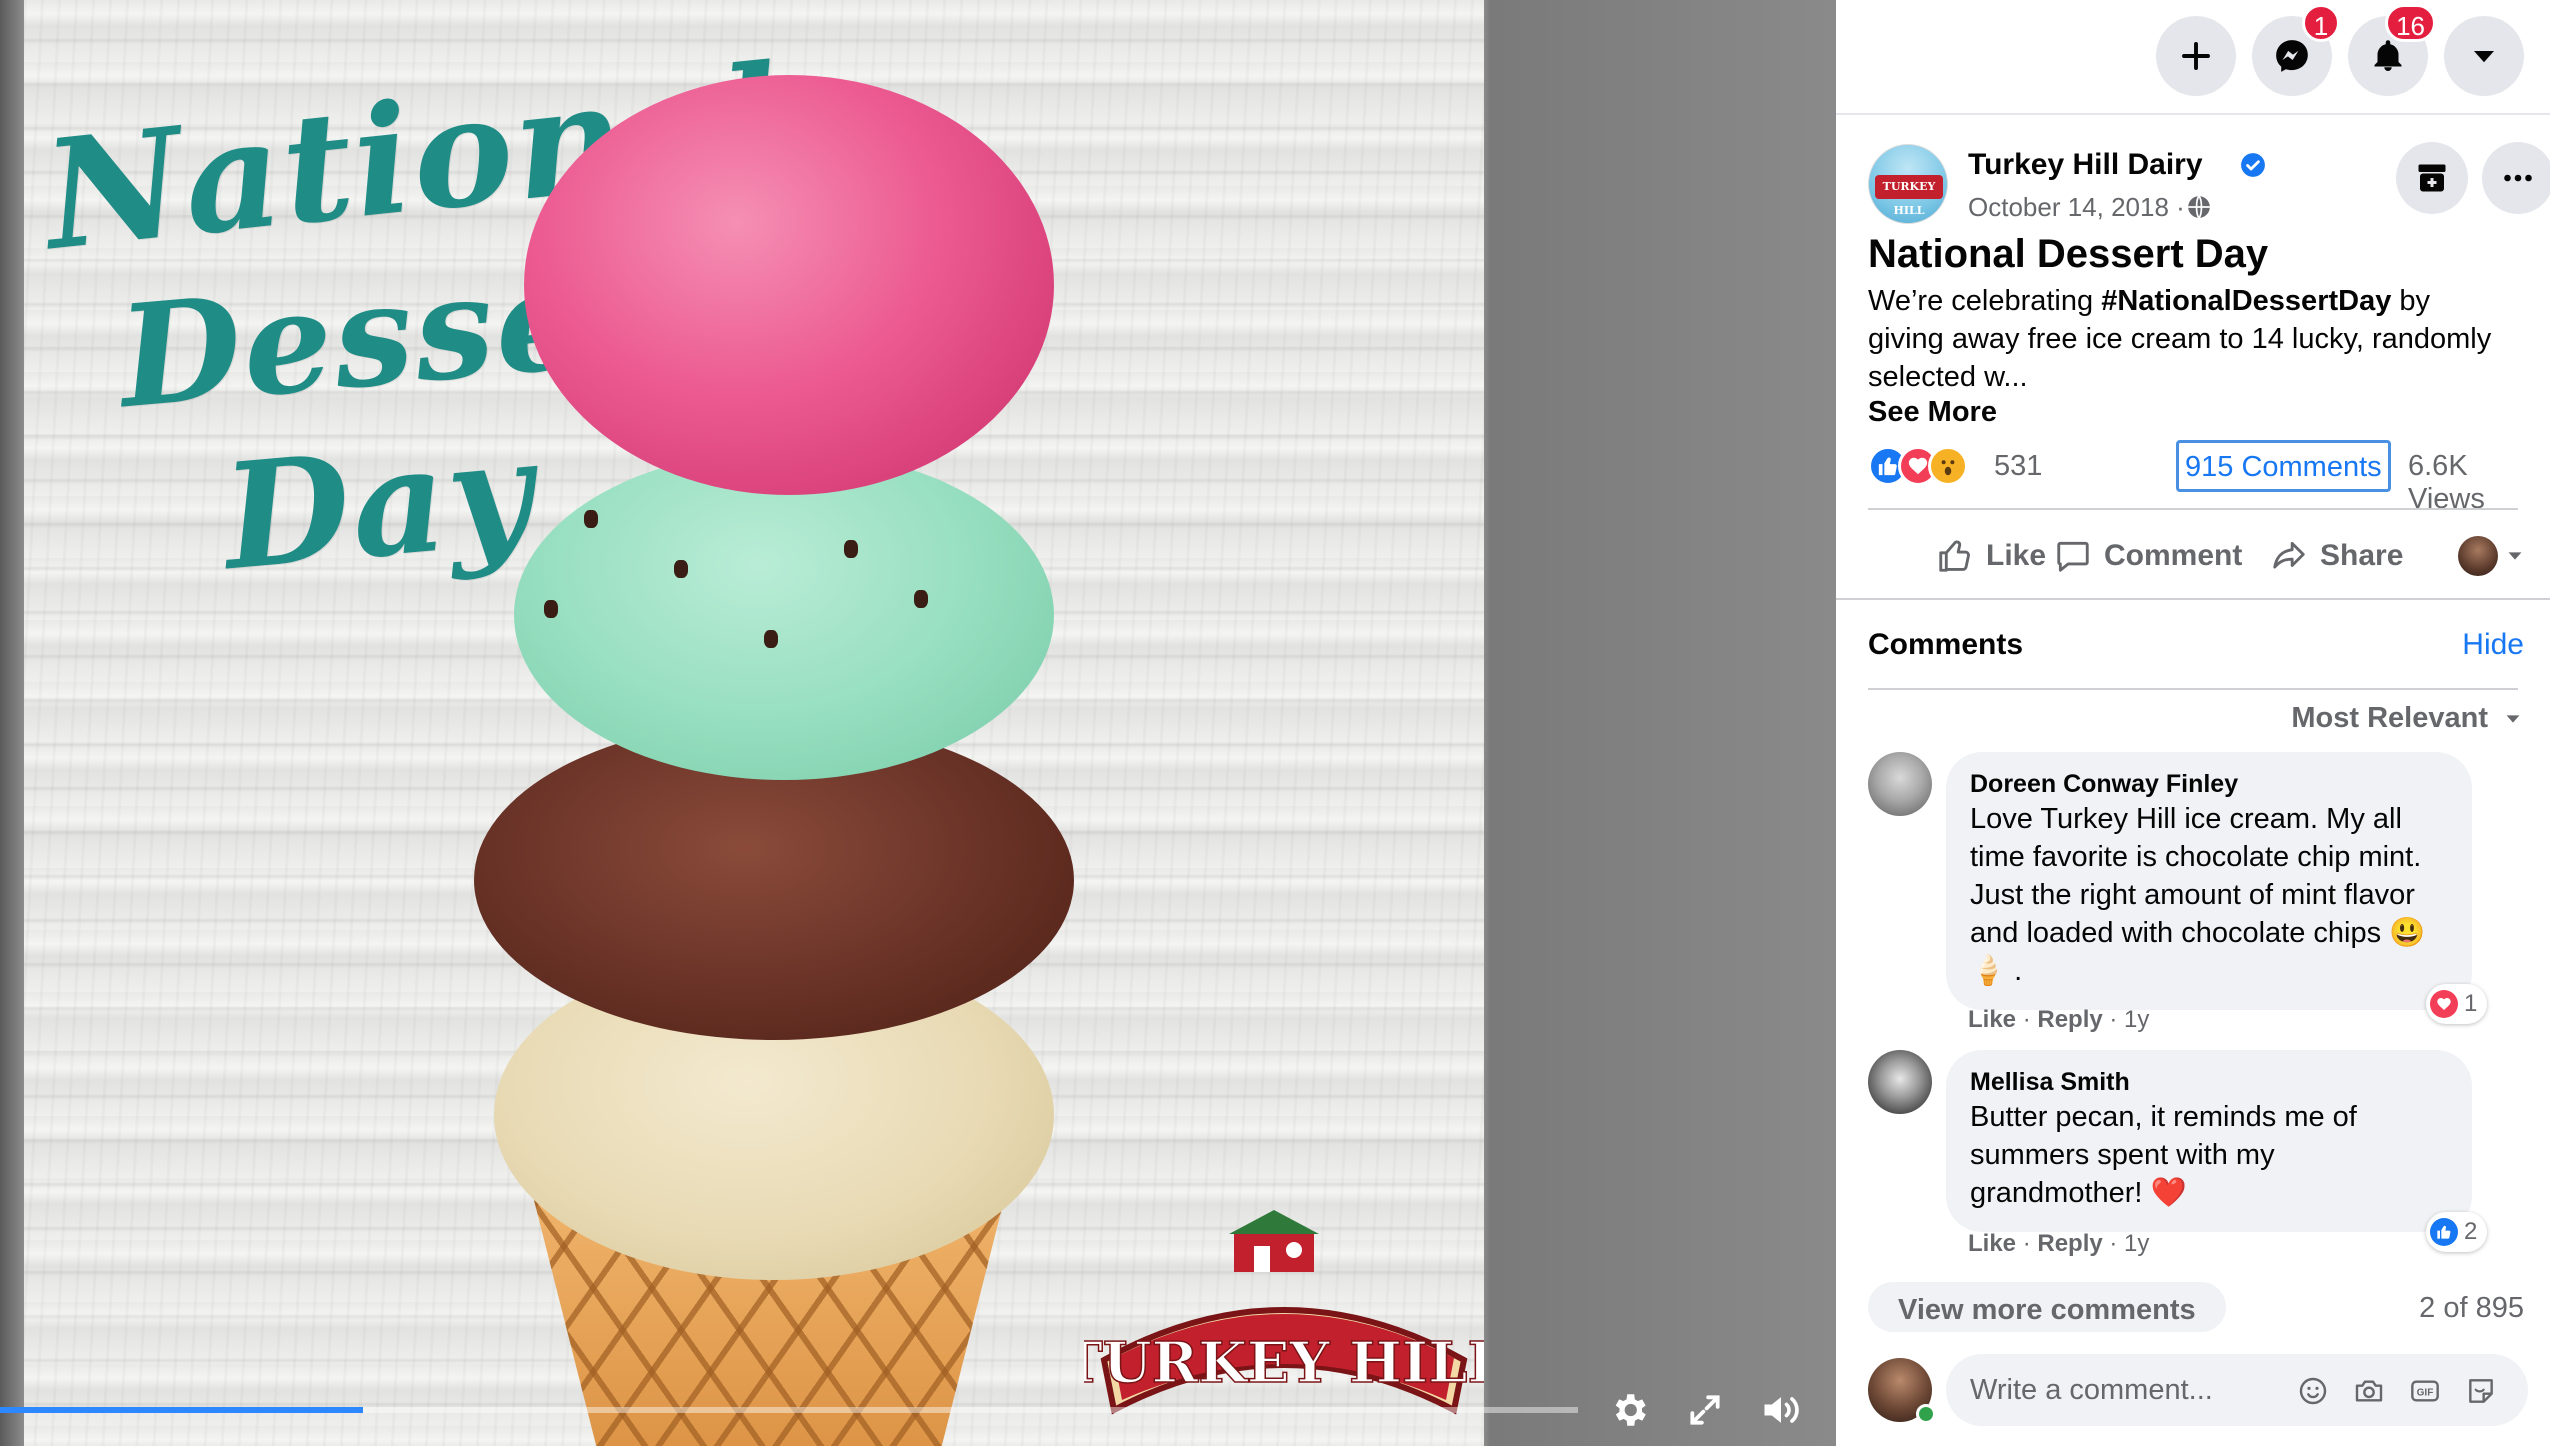 The width and height of the screenshot is (2550, 1446). I want to click on comment-reaction-count: 1, so click(2471, 1003).